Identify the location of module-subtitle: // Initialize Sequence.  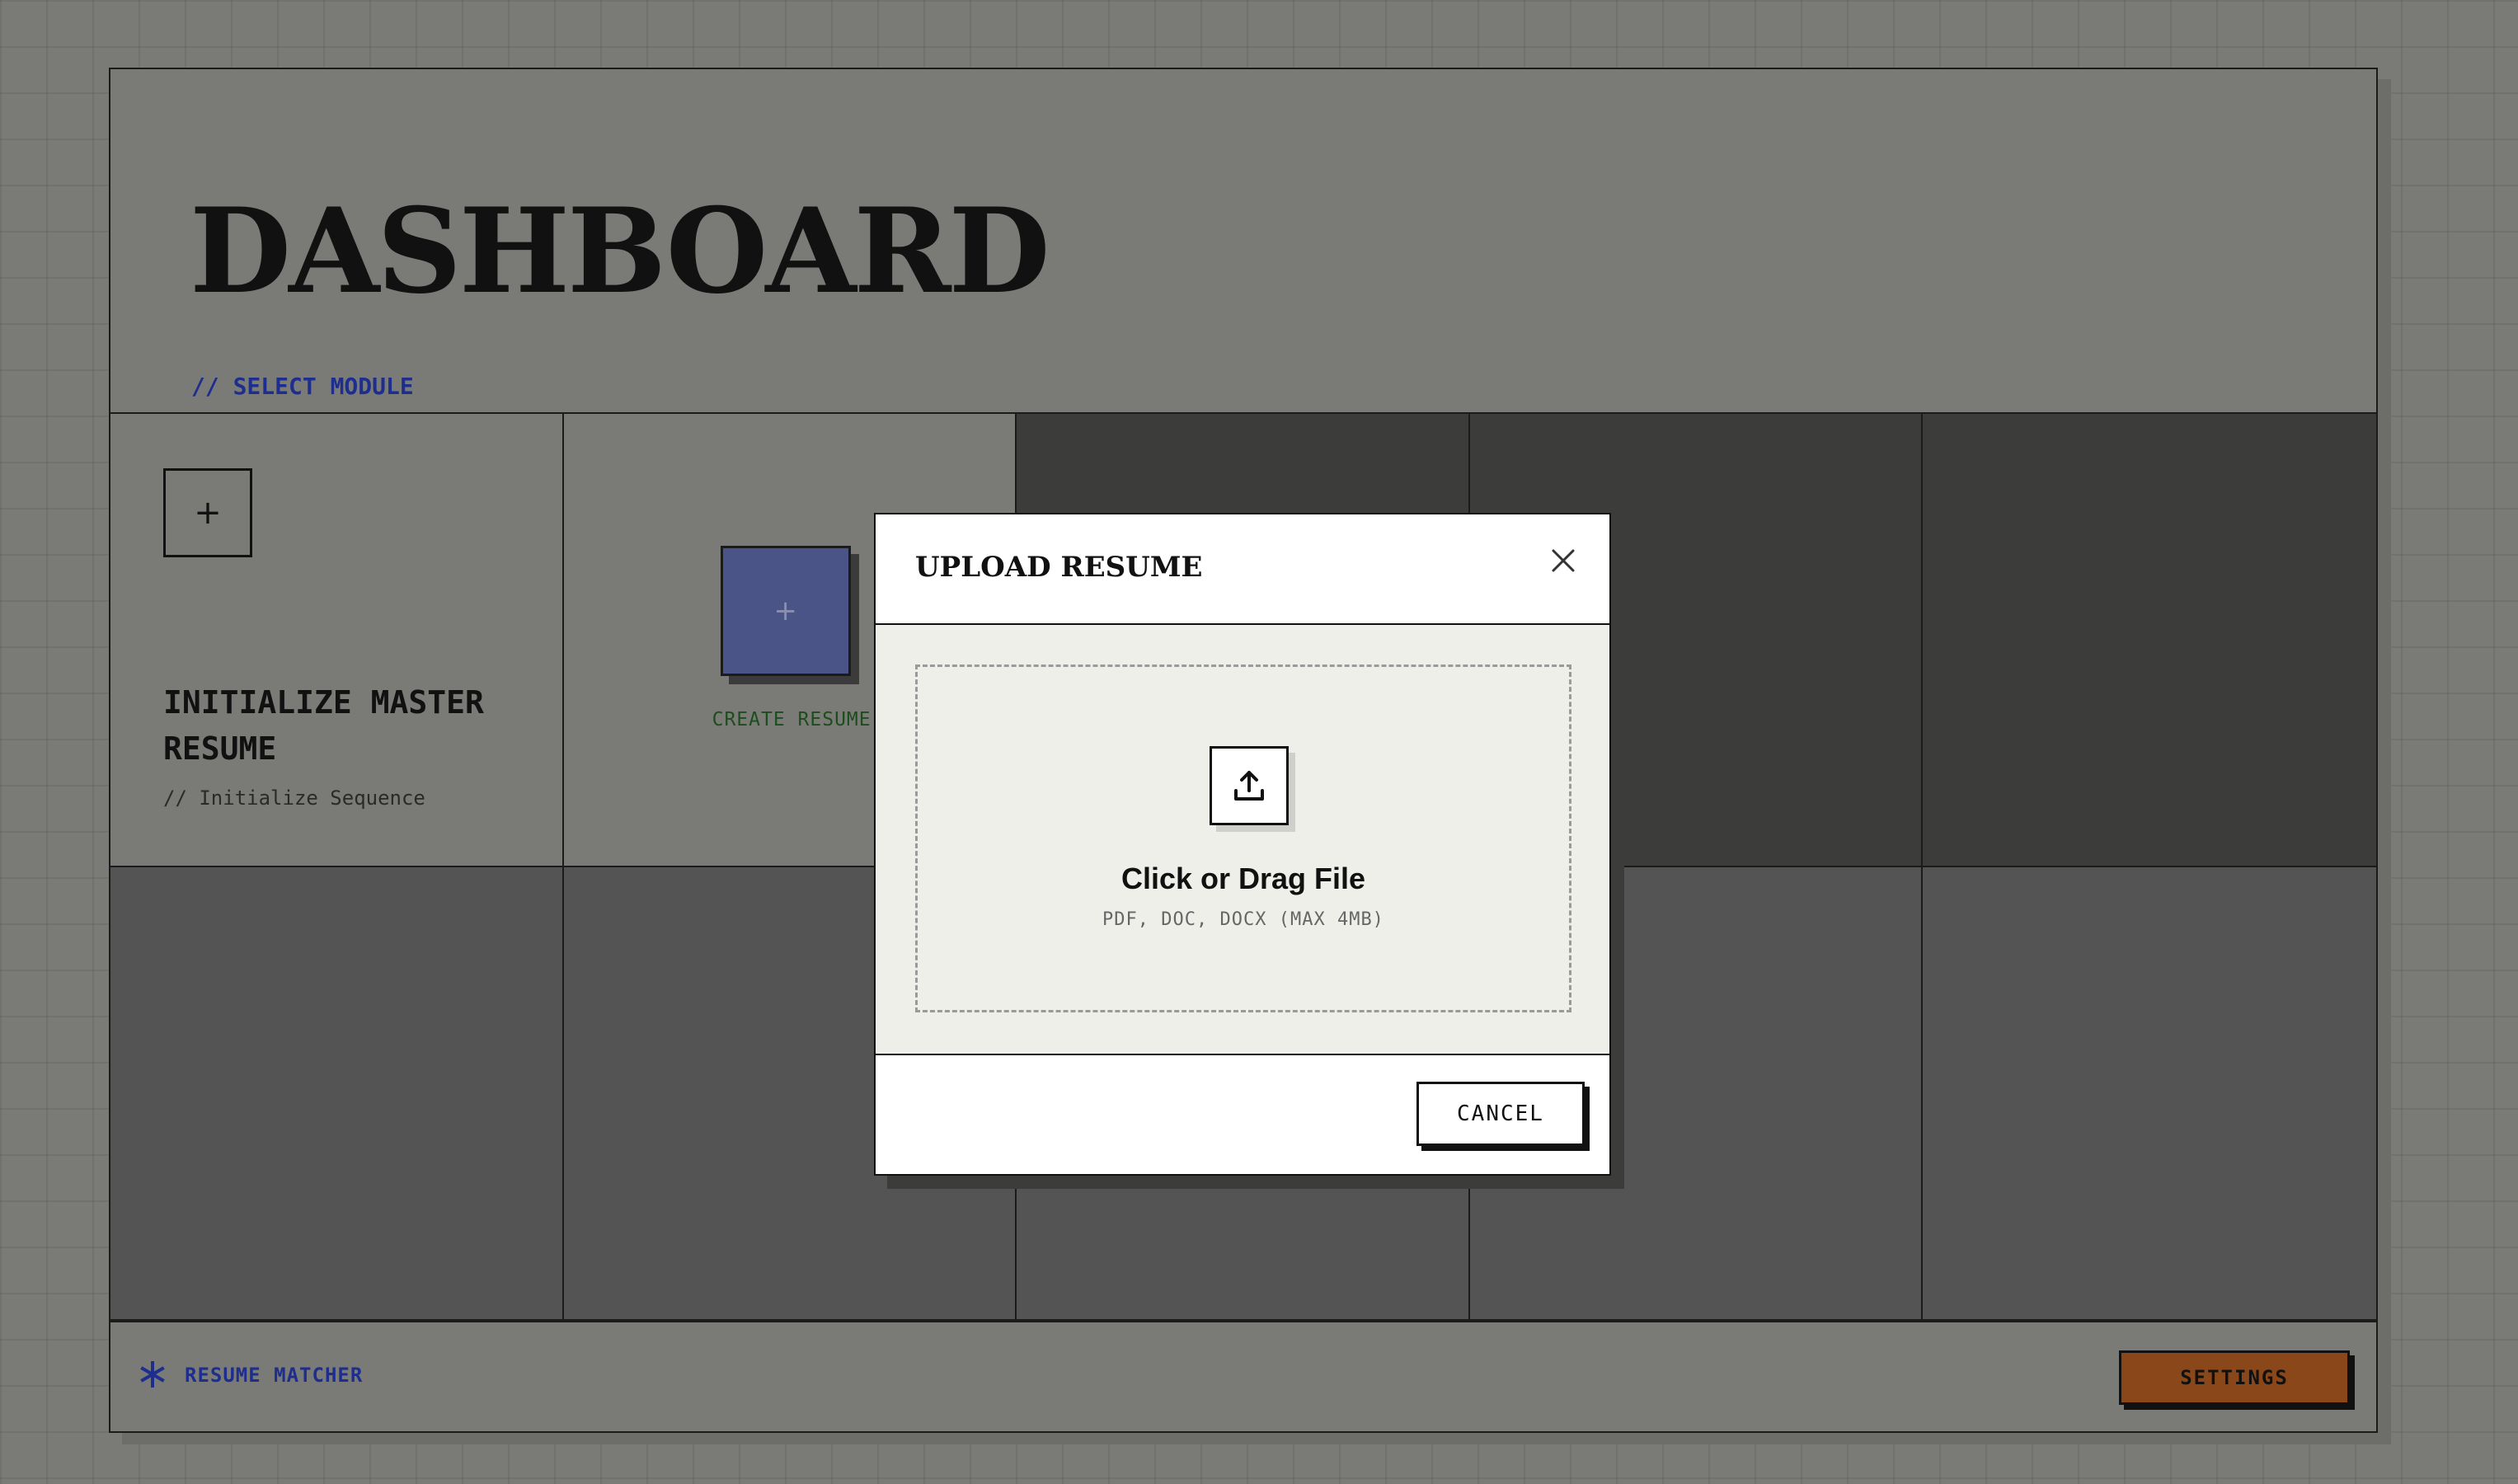
(294, 798).